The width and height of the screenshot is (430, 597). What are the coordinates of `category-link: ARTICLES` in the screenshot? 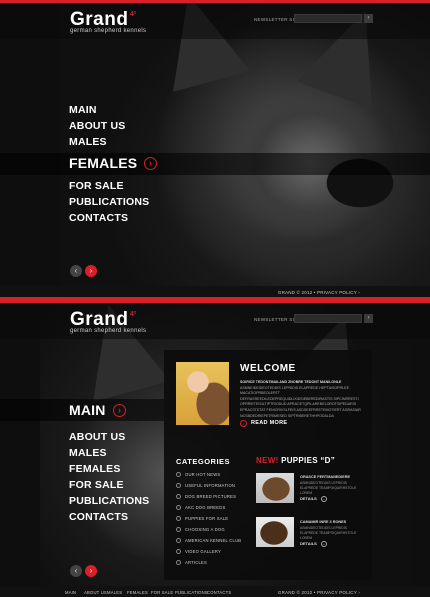 It's located at (191, 563).